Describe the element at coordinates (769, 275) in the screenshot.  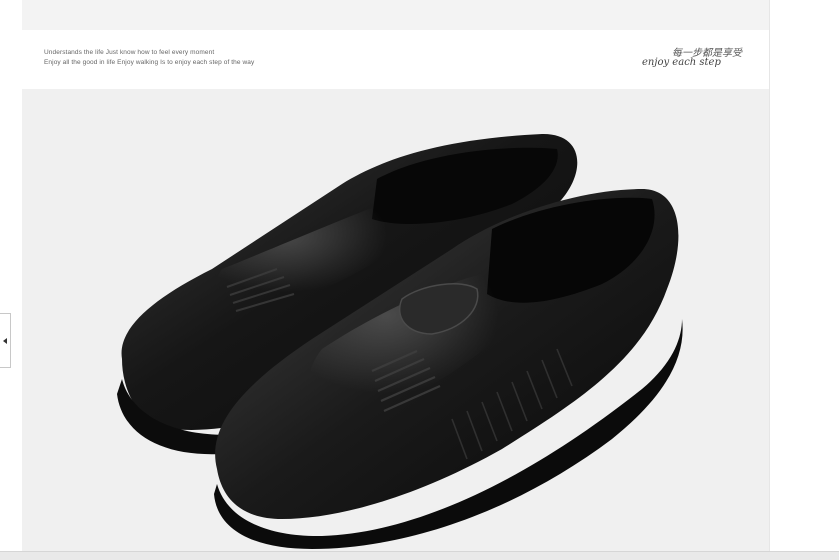
I see `right-margin-divider` at that location.